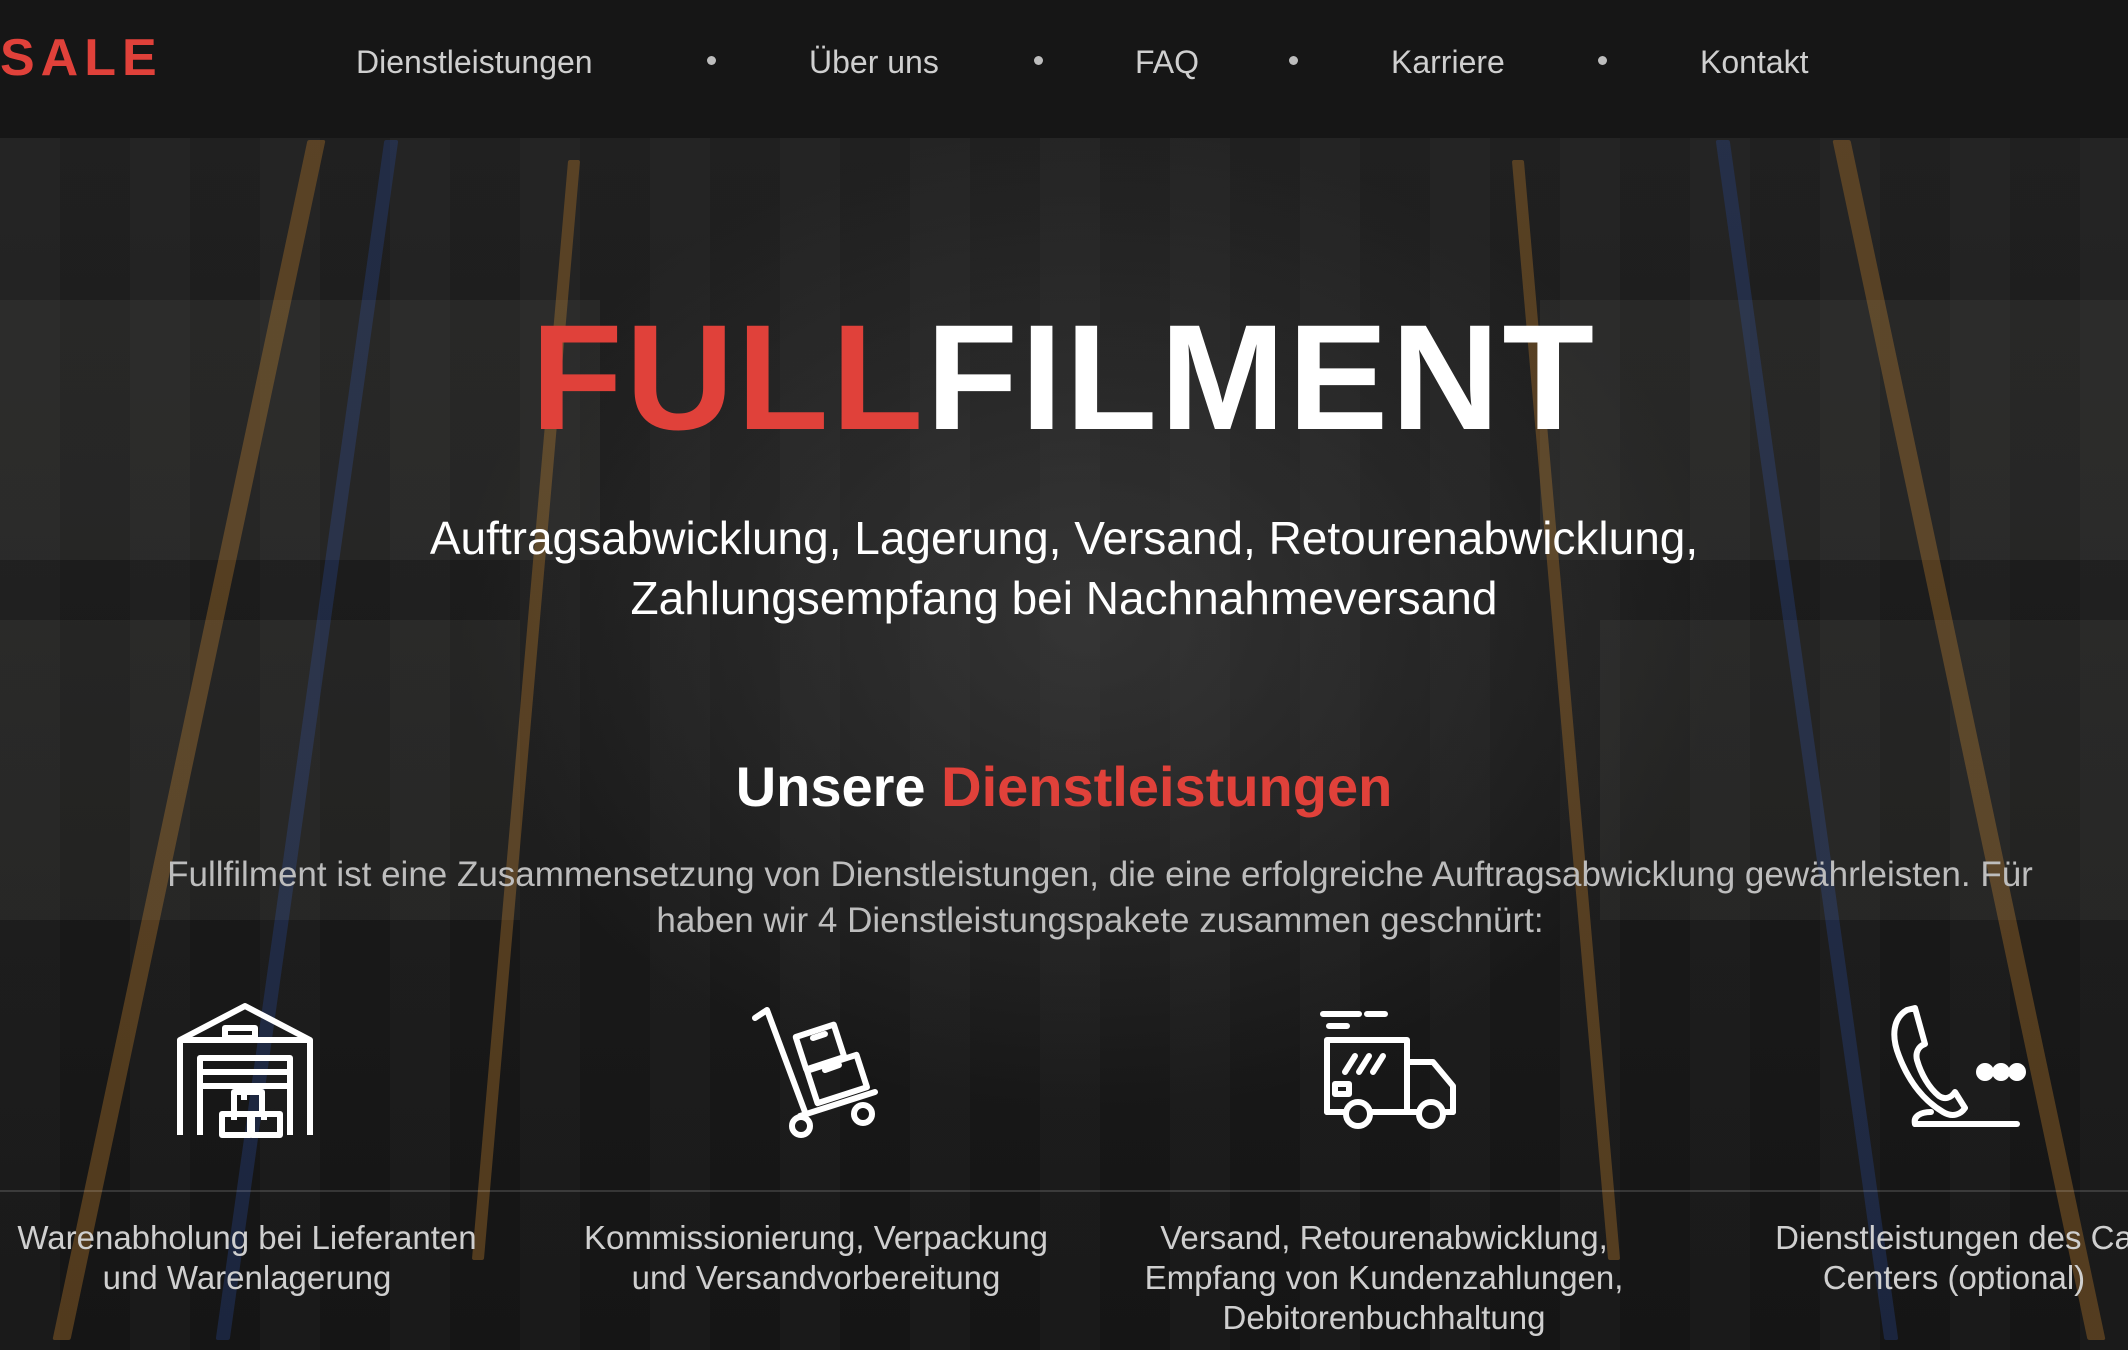 The width and height of the screenshot is (2128, 1350). I want to click on hero-title: FULLFILMENT, so click(1064, 377).